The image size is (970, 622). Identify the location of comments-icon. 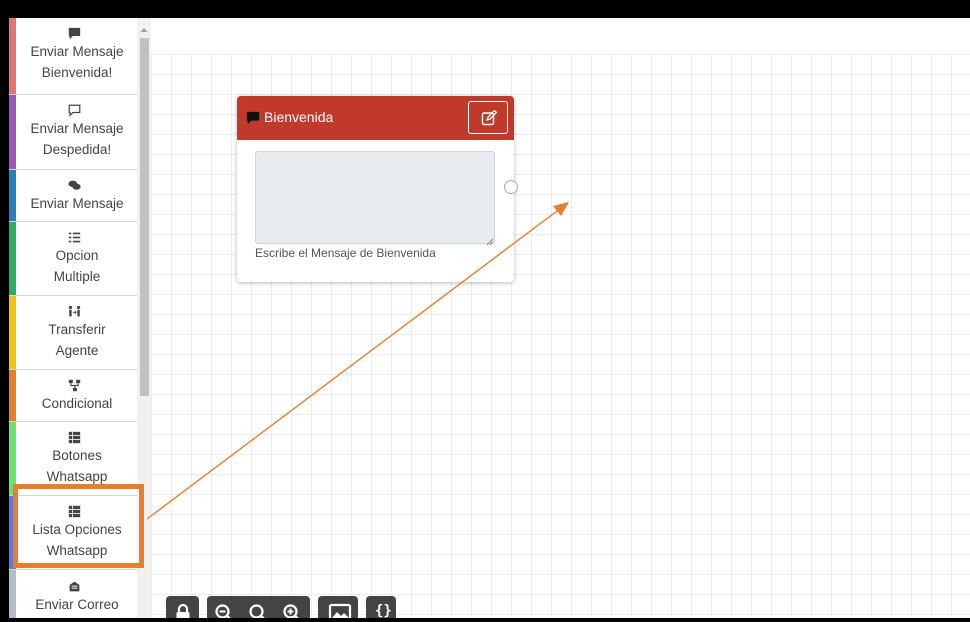
(74, 185).